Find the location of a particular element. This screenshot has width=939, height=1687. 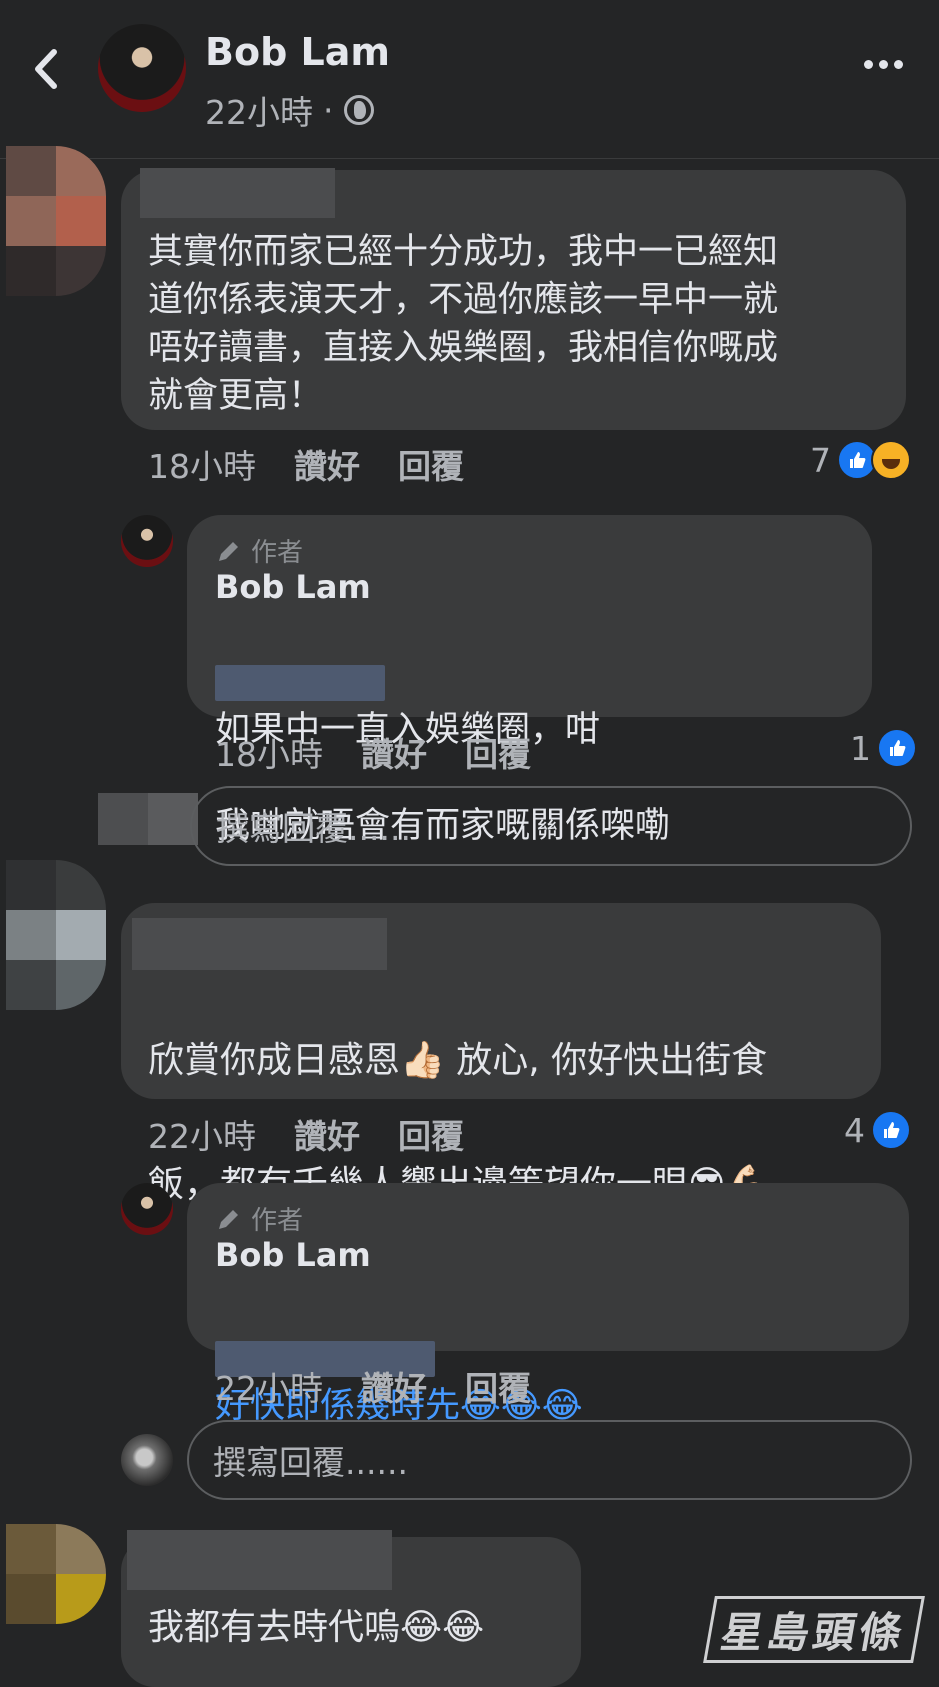

more-options-icon is located at coordinates (884, 64).